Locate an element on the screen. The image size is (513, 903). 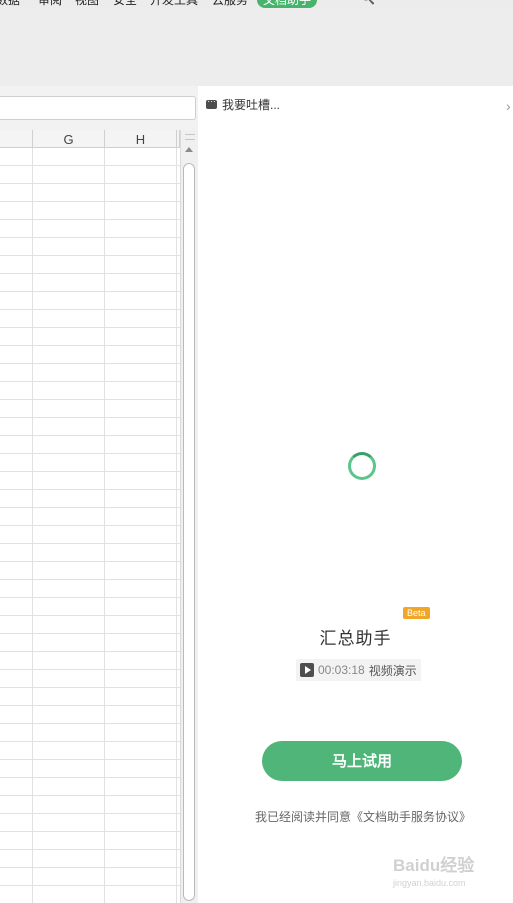
baidu-watermark-logo: Baidu经验 jingyan.baidu.com is located at coordinates (449, 872).